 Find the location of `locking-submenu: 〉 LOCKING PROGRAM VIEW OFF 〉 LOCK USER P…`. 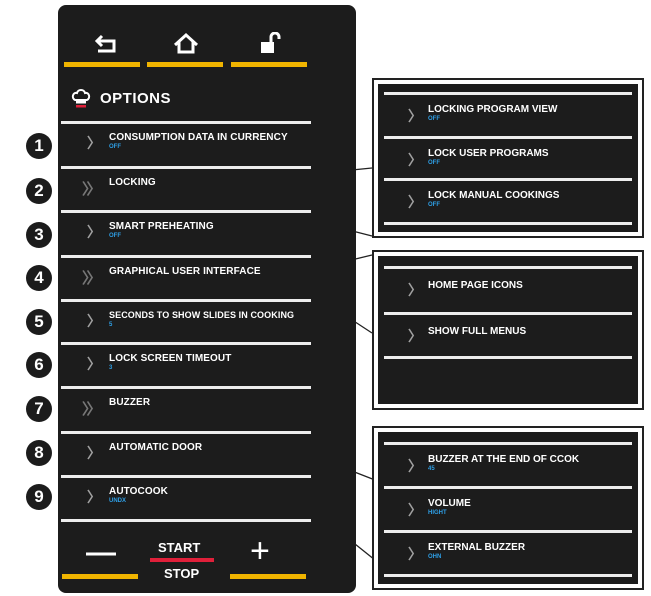

locking-submenu: 〉 LOCKING PROGRAM VIEW OFF 〉 LOCK USER P… is located at coordinates (508, 158).